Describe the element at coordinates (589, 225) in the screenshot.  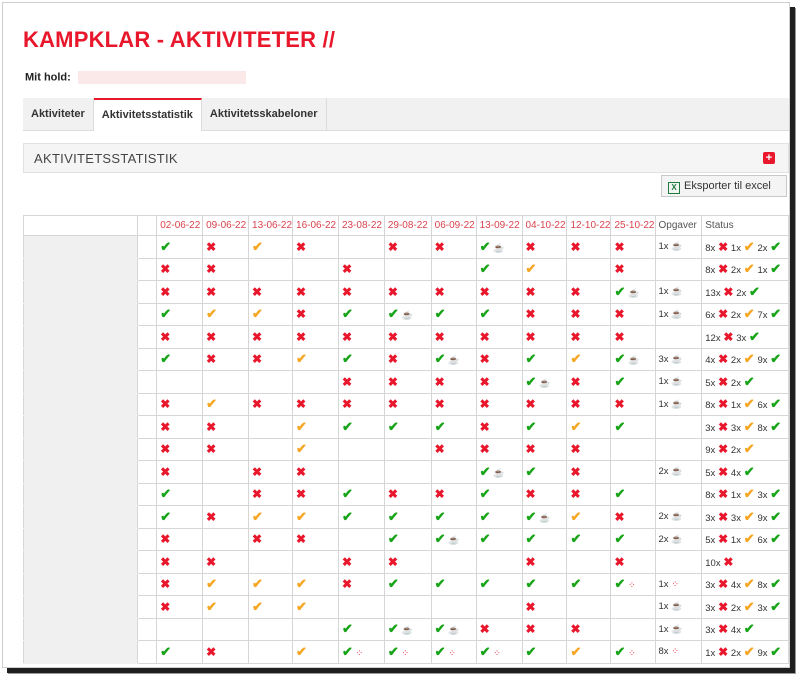
I see `header-date-12-10-22: 12-10-22` at that location.